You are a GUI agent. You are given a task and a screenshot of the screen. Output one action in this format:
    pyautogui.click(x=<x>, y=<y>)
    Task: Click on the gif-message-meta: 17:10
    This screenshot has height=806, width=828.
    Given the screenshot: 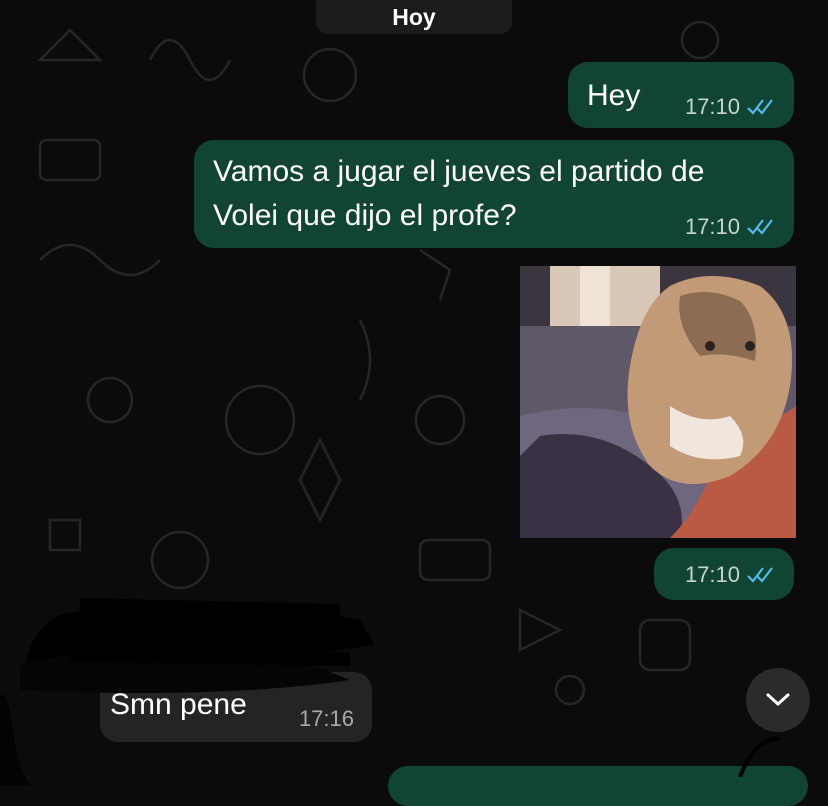 What is the action you would take?
    pyautogui.click(x=724, y=574)
    